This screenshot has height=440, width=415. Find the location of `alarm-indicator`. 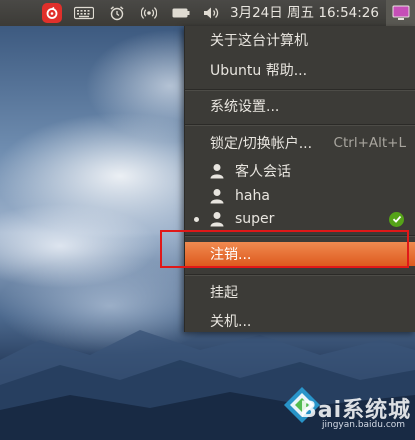

alarm-indicator is located at coordinates (117, 13).